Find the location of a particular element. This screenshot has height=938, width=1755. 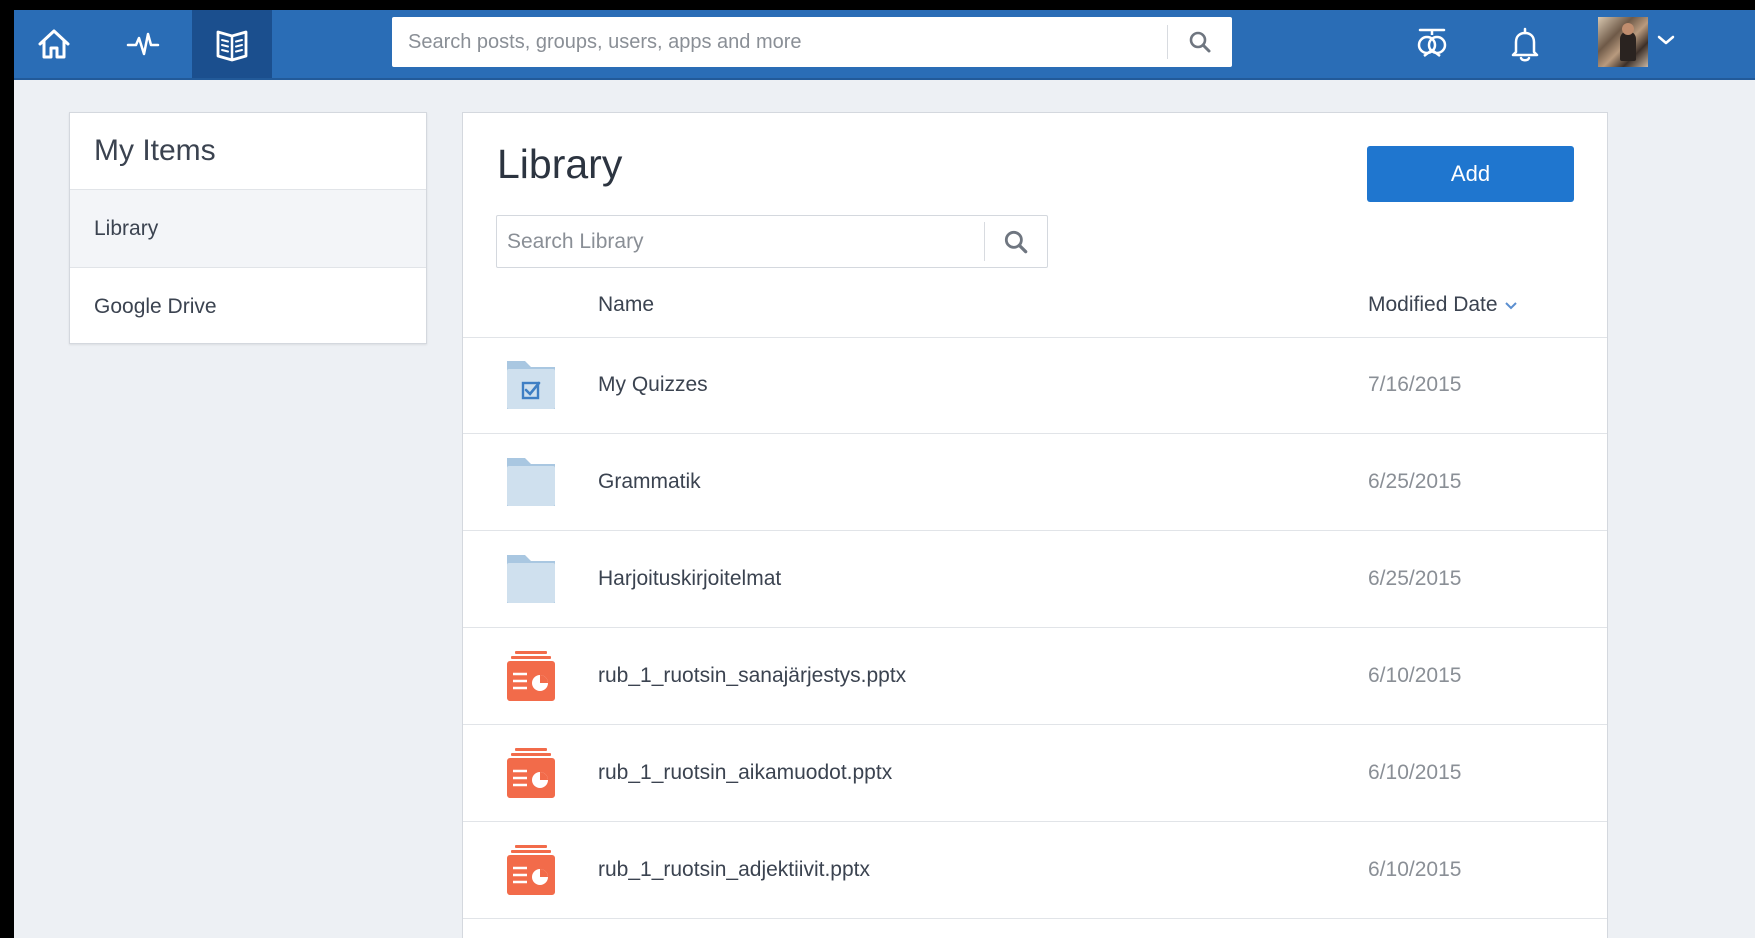

table-header: Name Modified Date is located at coordinates (1035, 314).